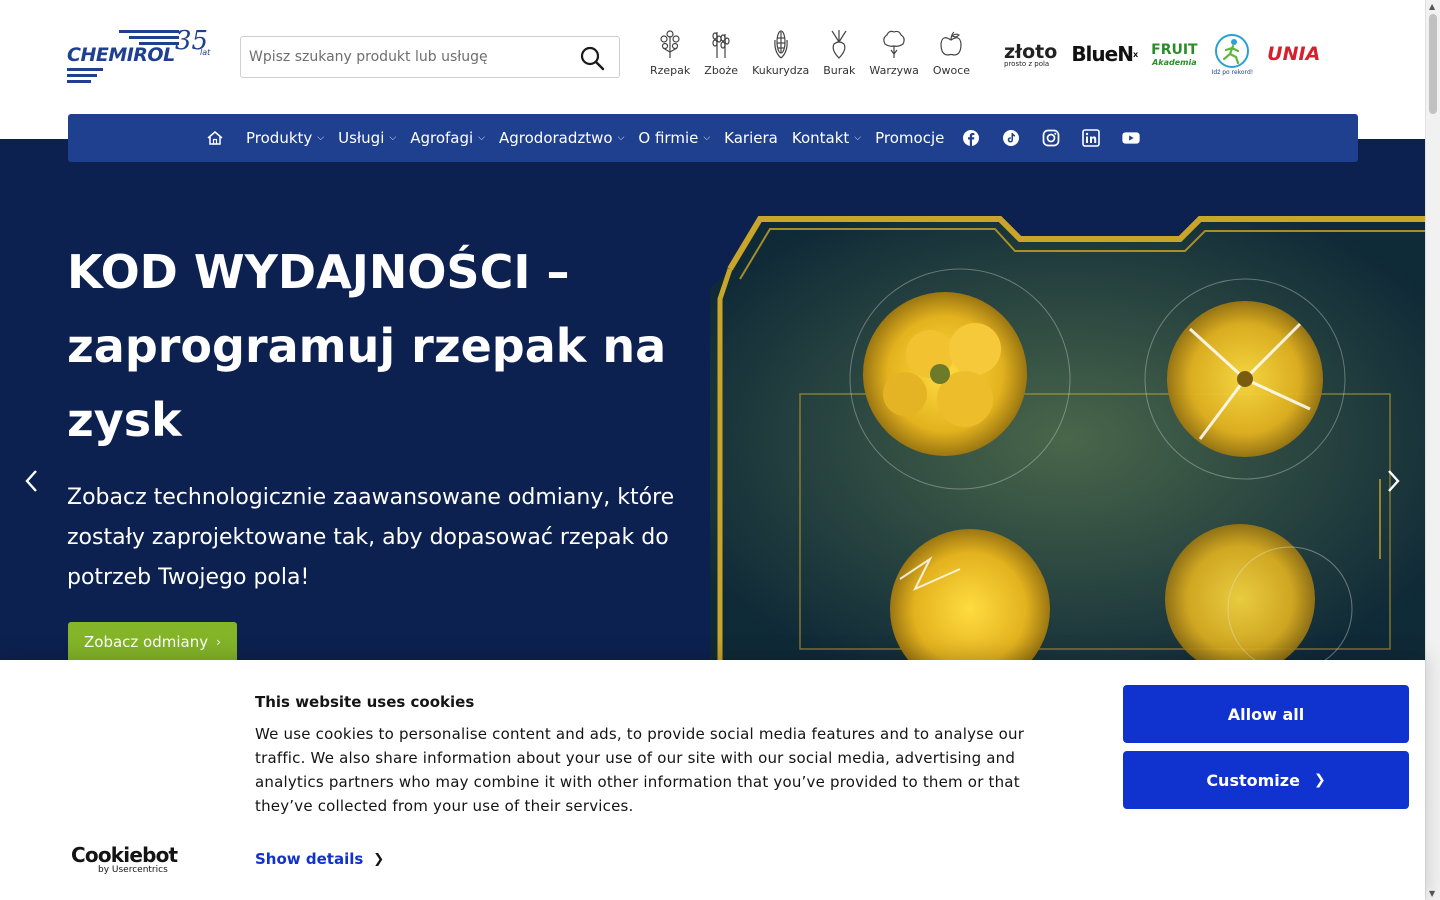 The height and width of the screenshot is (900, 1440). Describe the element at coordinates (1433, 64) in the screenshot. I see `scroll-thumb` at that location.